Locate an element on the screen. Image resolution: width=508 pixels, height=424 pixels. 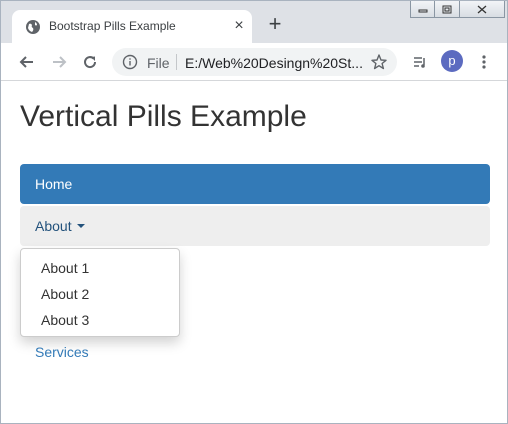
minimize-button is located at coordinates (422, 9).